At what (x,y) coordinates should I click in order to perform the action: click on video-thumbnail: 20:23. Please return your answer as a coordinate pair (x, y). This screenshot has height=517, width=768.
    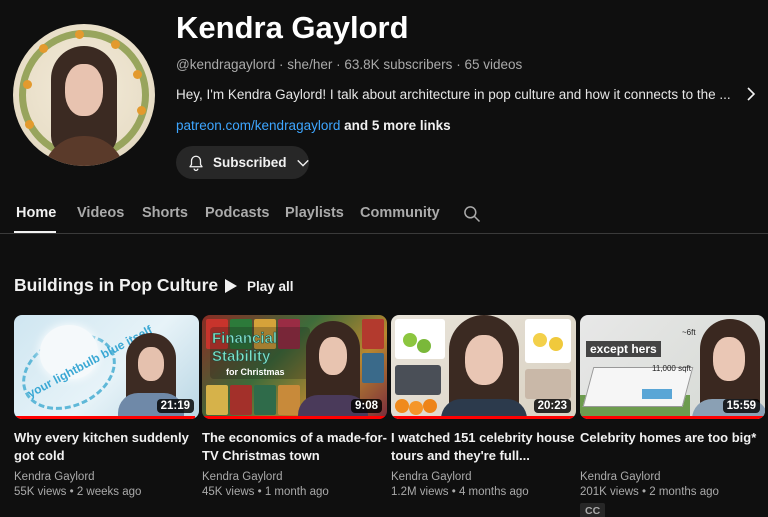
    Looking at the image, I should click on (483, 367).